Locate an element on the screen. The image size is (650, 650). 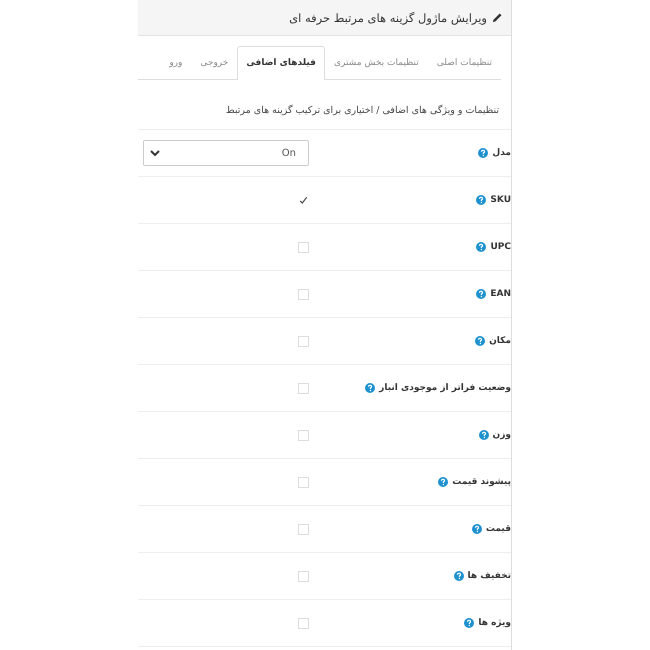
chevron-down-icon is located at coordinates (155, 153).